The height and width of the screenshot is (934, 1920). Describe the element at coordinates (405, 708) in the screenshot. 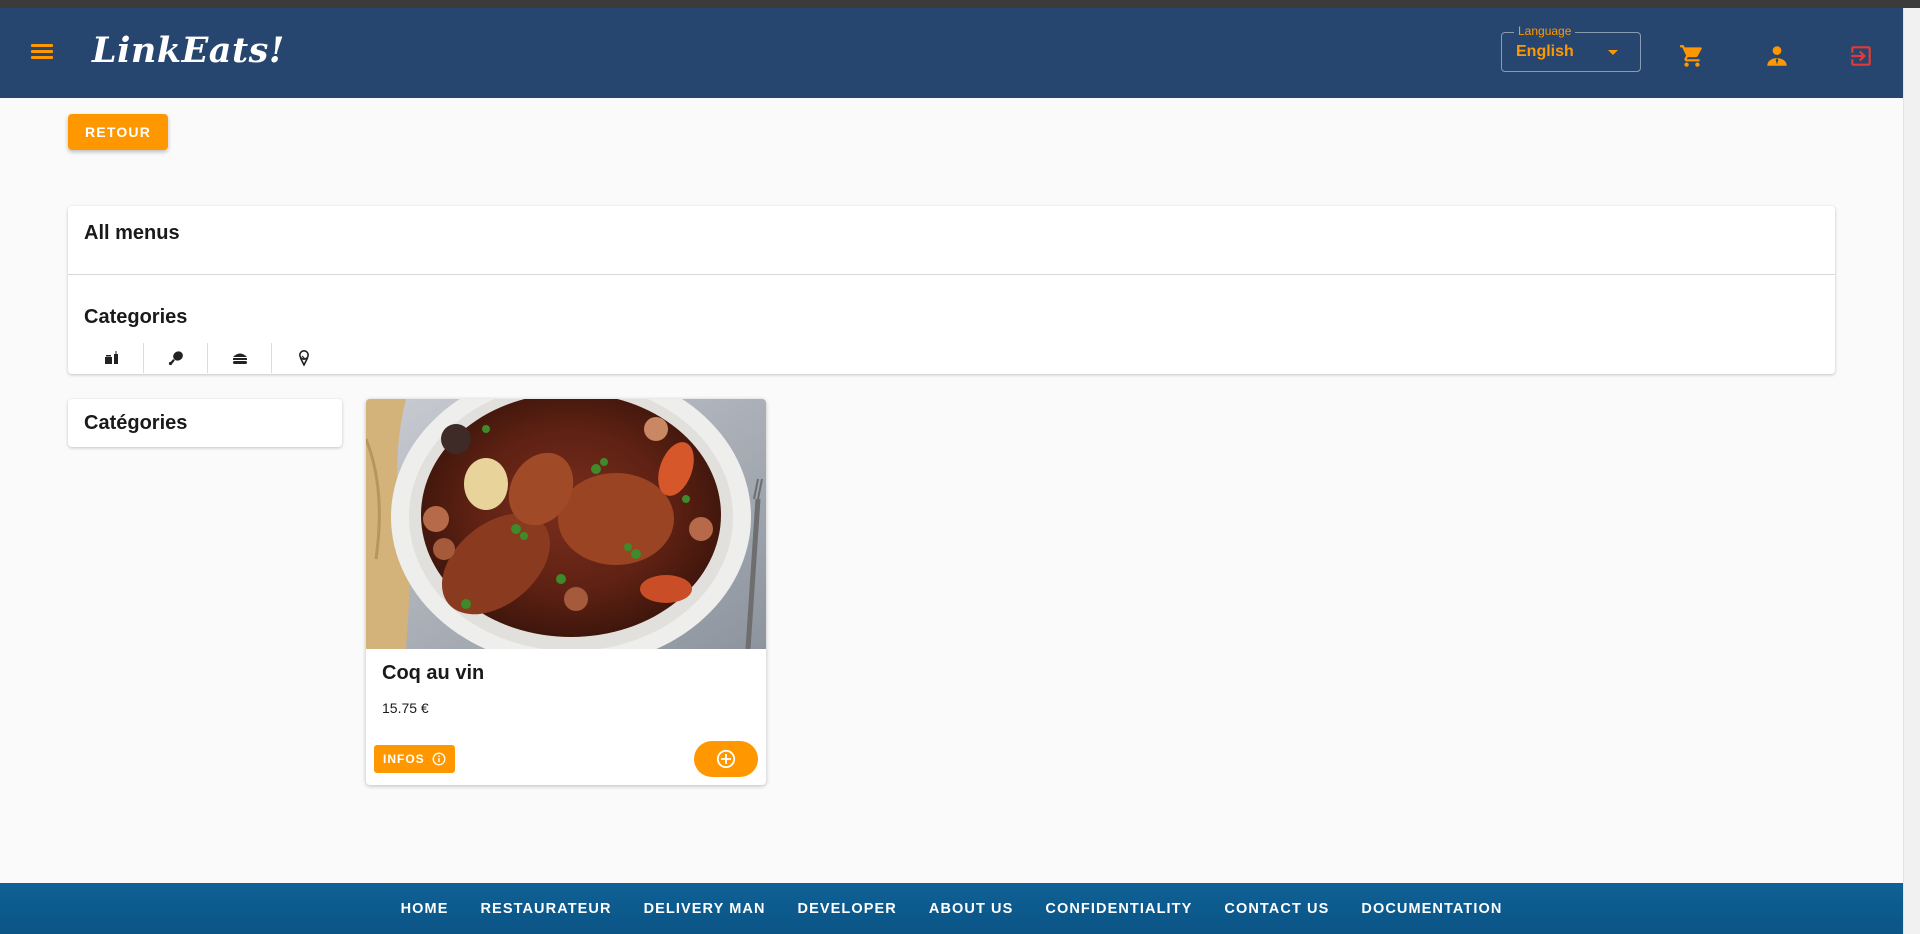

I see `dish-price: 15.75 €` at that location.